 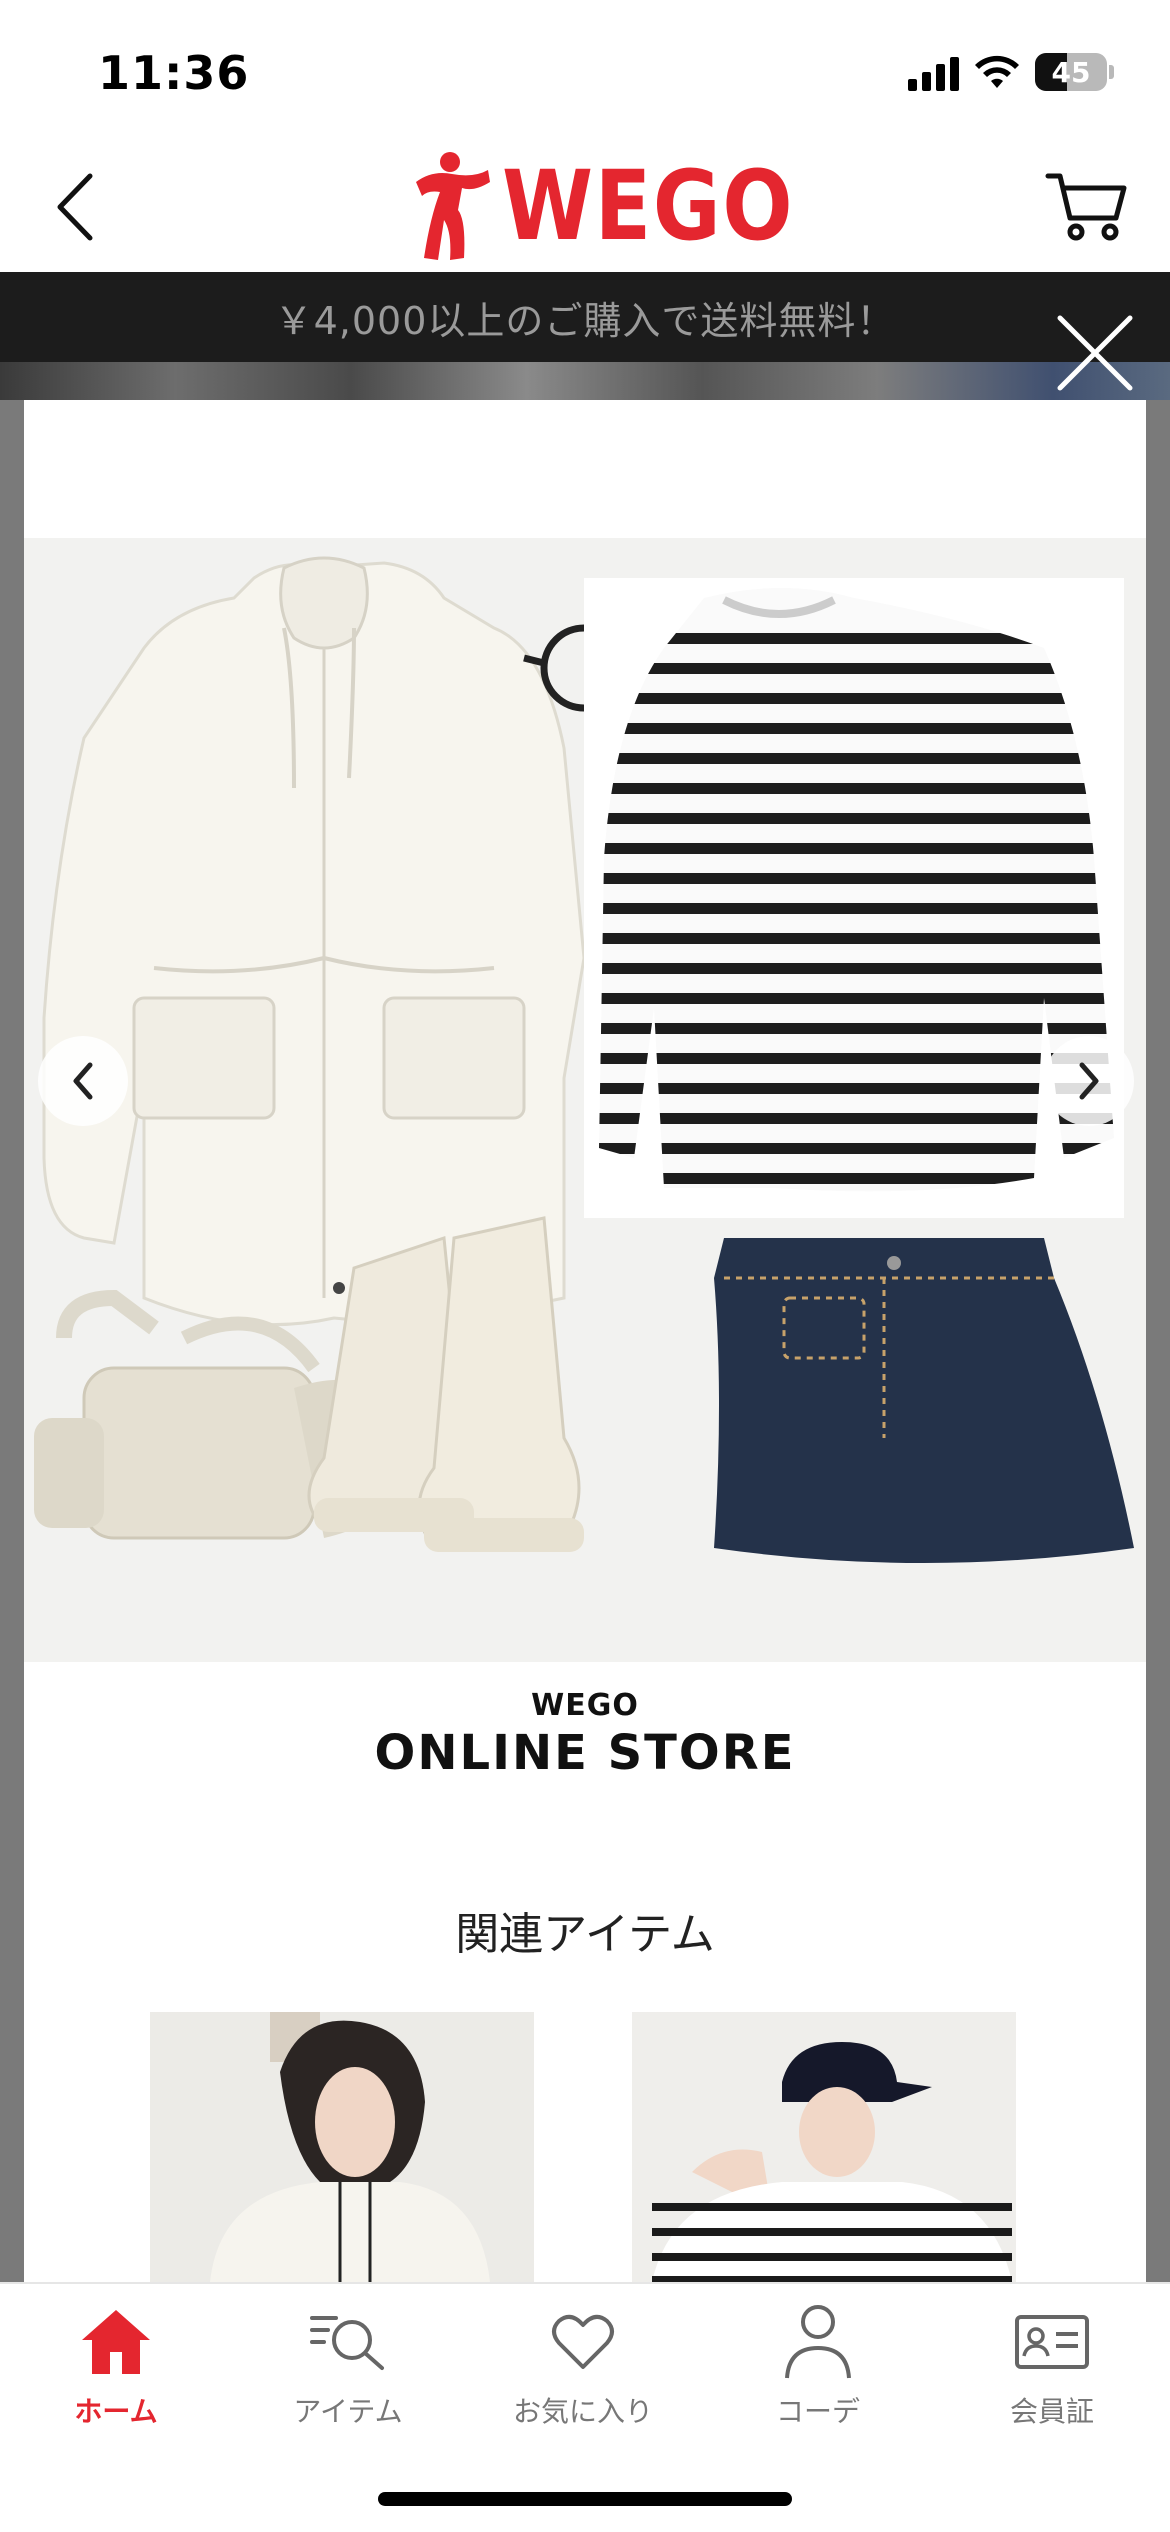 What do you see at coordinates (583, 2377) in the screenshot?
I see `tab-favorites: お気に入り` at bounding box center [583, 2377].